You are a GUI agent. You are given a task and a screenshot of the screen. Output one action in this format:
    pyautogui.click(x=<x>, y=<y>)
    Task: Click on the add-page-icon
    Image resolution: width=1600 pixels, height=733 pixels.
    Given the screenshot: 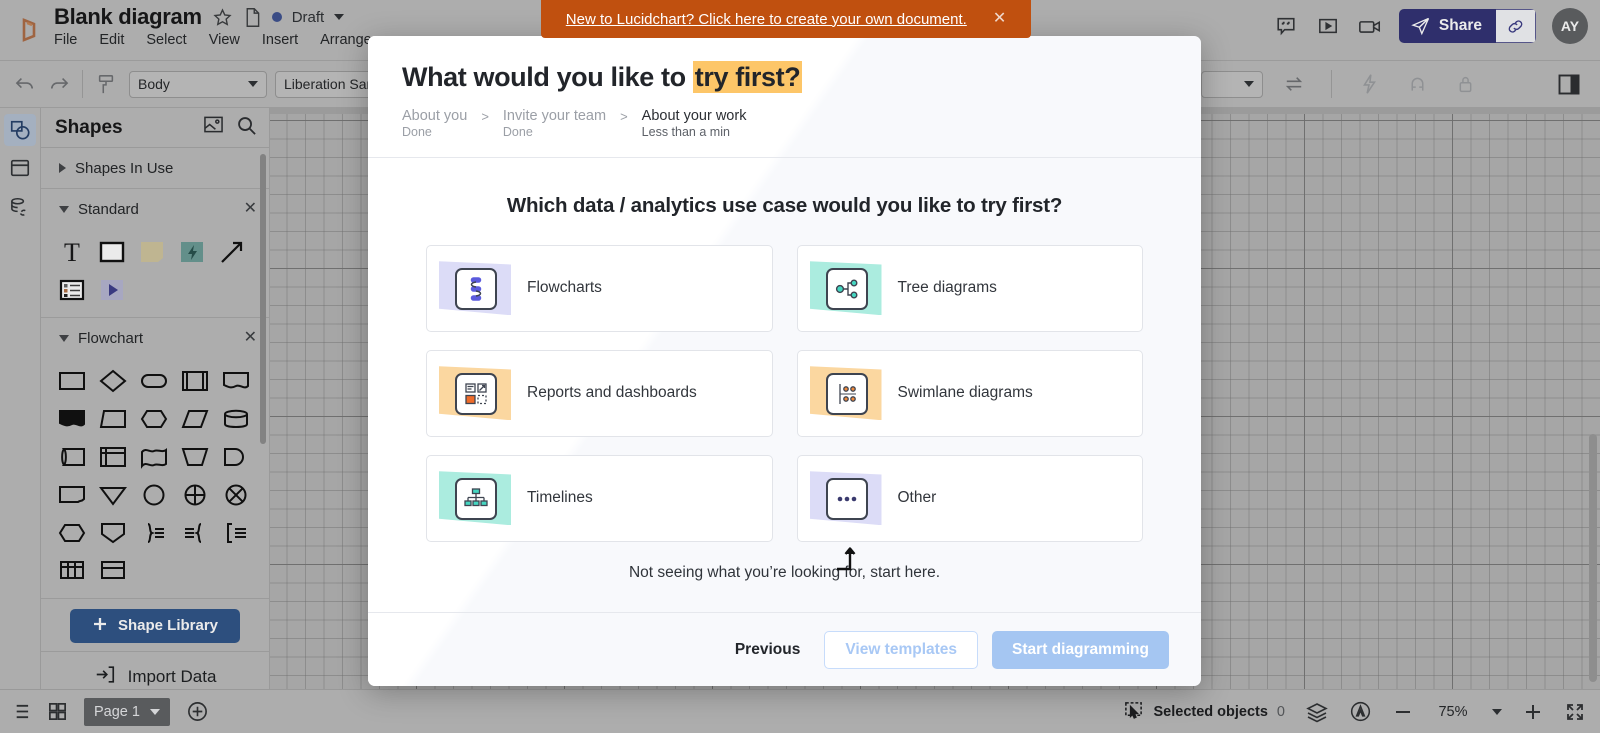 What is the action you would take?
    pyautogui.click(x=197, y=711)
    